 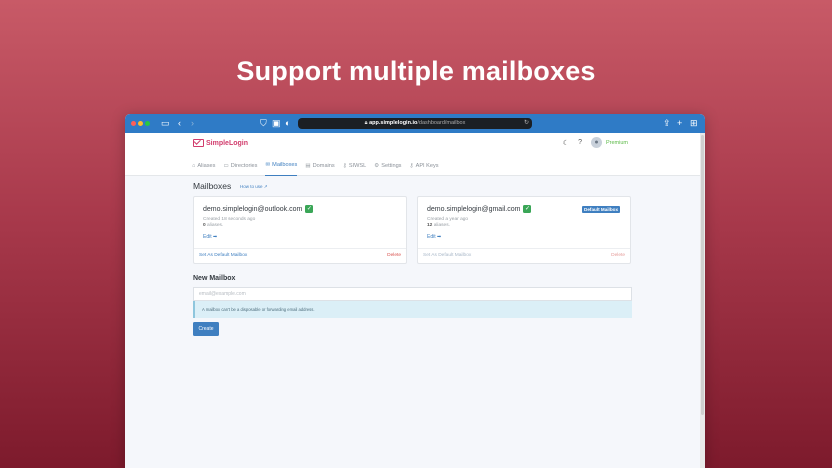 What do you see at coordinates (391, 165) in the screenshot?
I see `tab-label: Settings` at bounding box center [391, 165].